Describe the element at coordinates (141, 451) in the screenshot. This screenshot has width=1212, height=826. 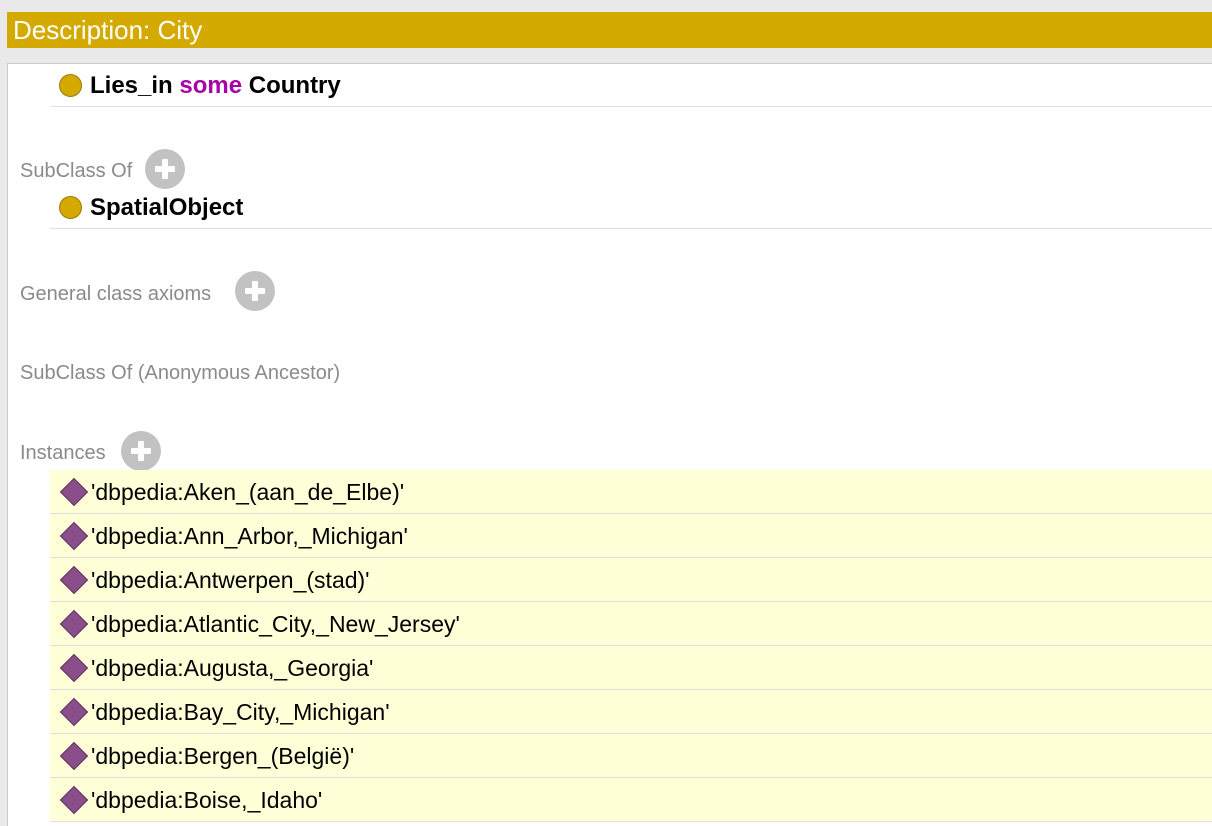
I see `add-instance-icon` at that location.